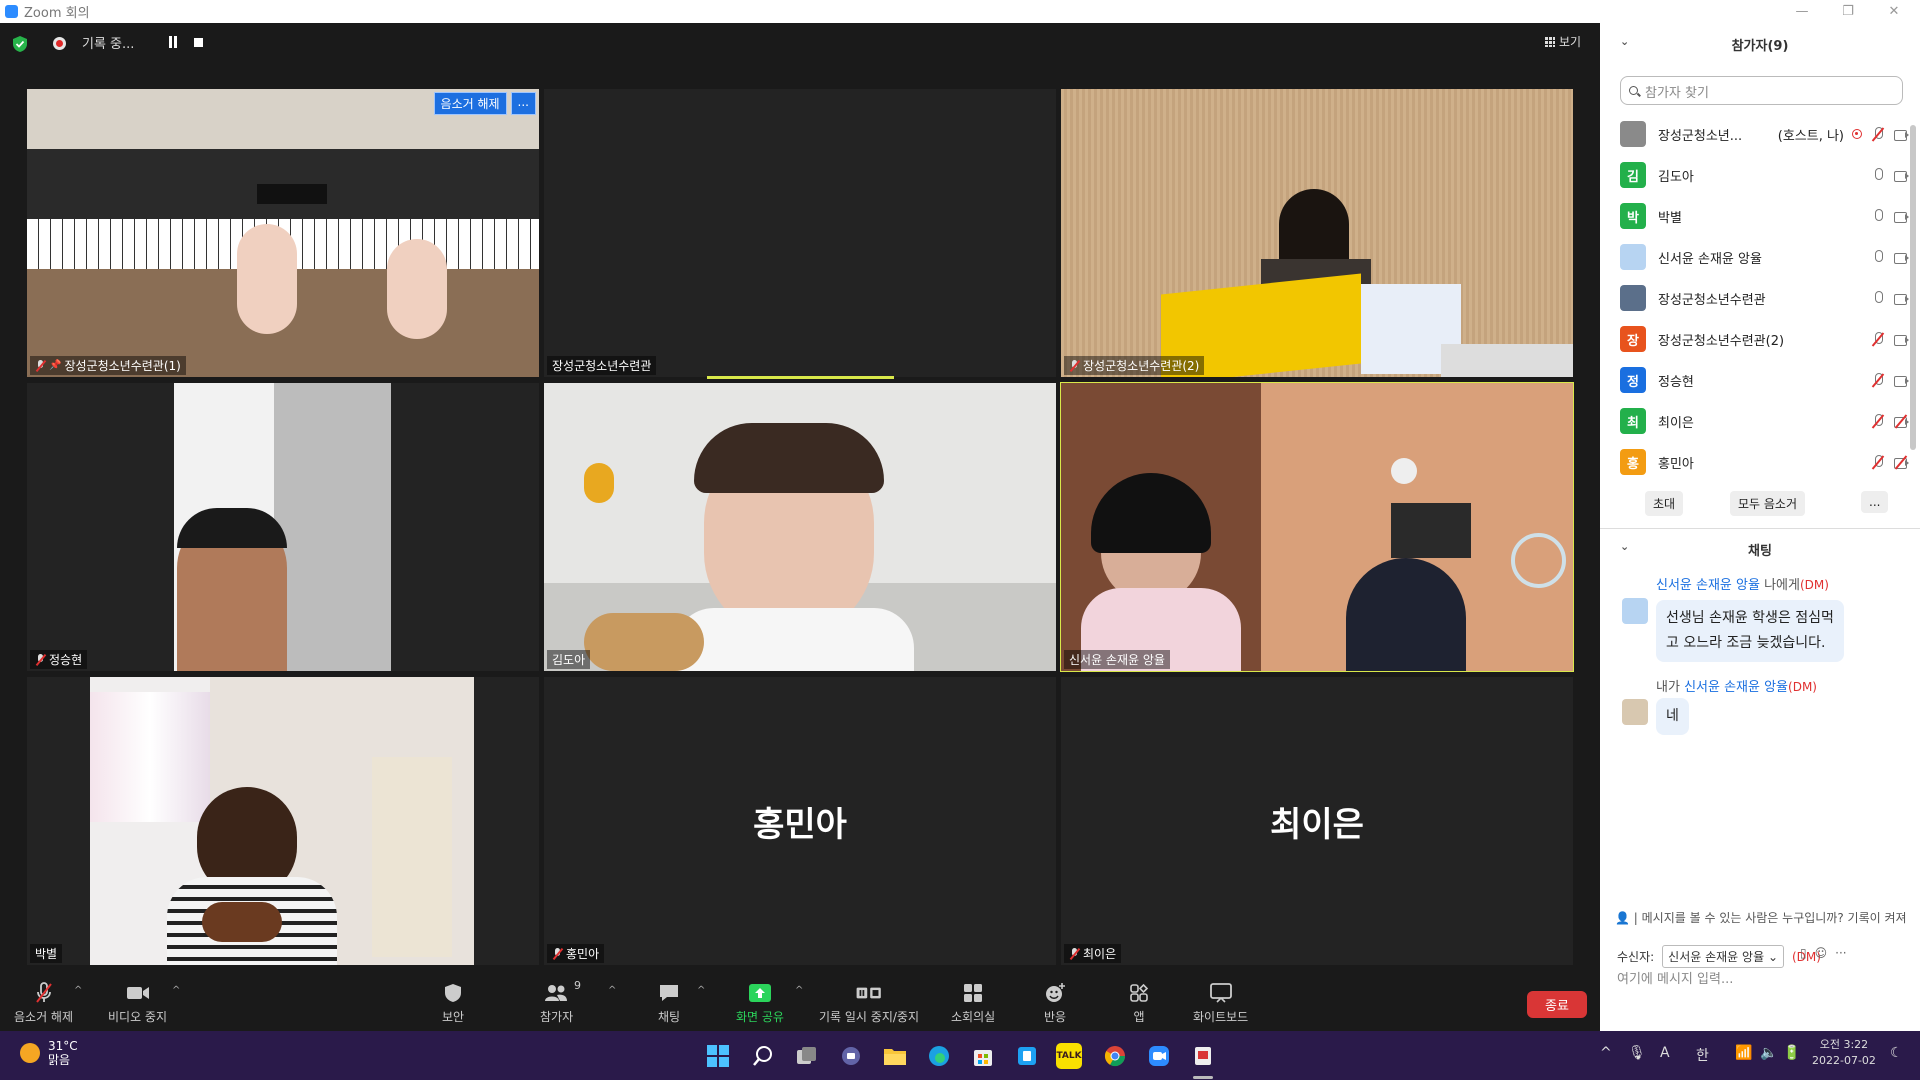 The height and width of the screenshot is (1080, 1920). What do you see at coordinates (283, 233) in the screenshot?
I see `video-tile-1: 음소거 해제 ... 📌 장성군청소년수련관(1)` at bounding box center [283, 233].